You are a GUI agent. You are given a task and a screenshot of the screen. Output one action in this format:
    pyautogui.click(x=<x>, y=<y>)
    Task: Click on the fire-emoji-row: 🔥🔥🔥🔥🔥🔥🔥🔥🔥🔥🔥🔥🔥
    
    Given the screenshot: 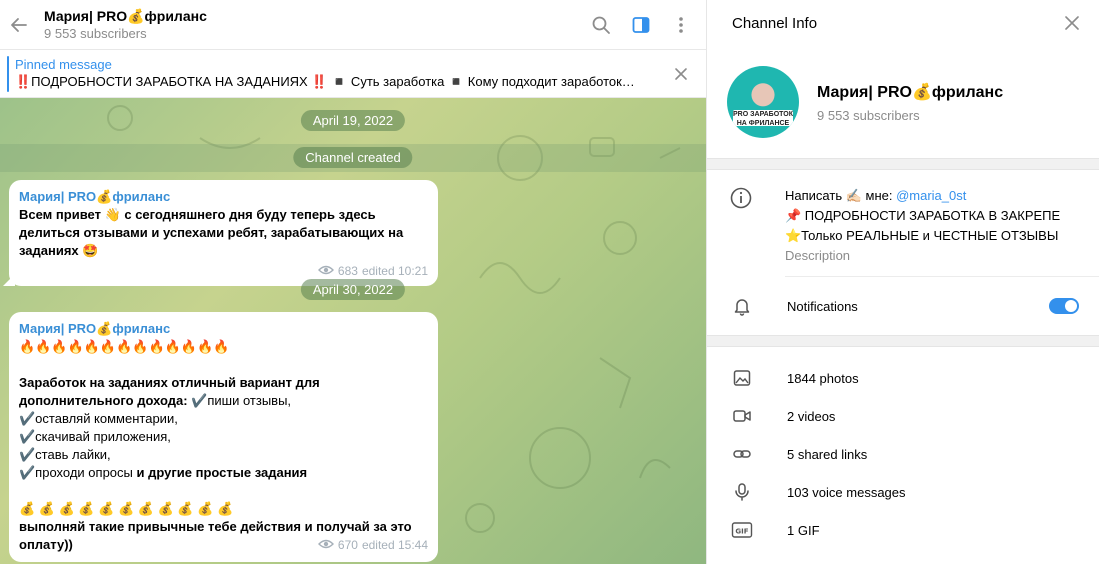 What is the action you would take?
    pyautogui.click(x=124, y=346)
    